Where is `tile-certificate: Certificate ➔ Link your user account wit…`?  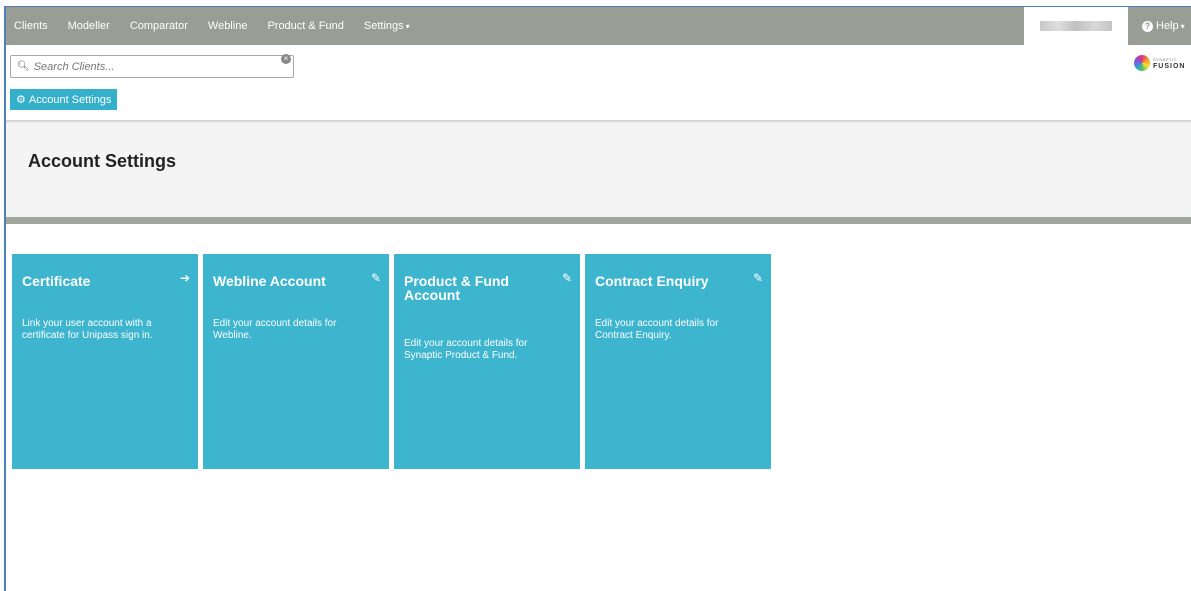
tile-certificate: Certificate ➔ Link your user account wit… is located at coordinates (105, 361).